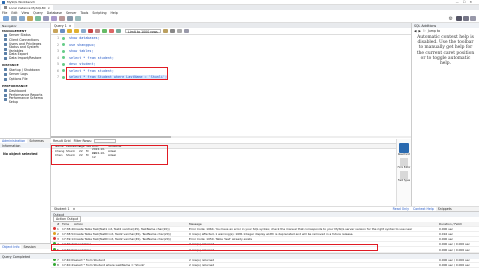  I want to click on output-cell: 0.016 sec, so click(446, 233).